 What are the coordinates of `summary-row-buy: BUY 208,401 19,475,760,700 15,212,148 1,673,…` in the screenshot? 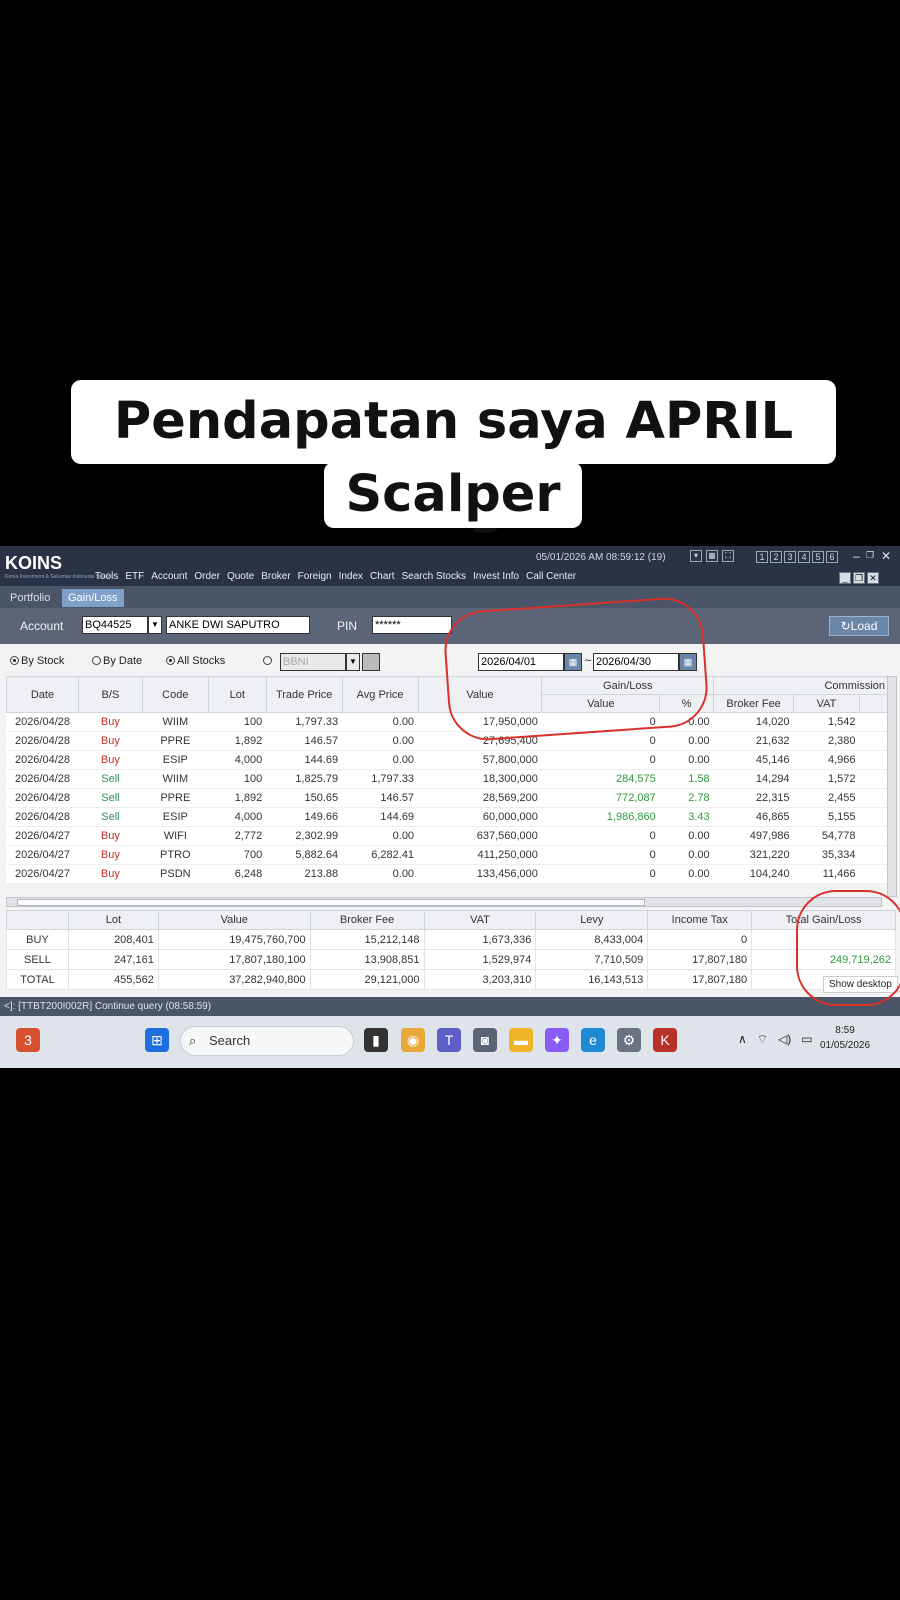 It's located at (451, 939).